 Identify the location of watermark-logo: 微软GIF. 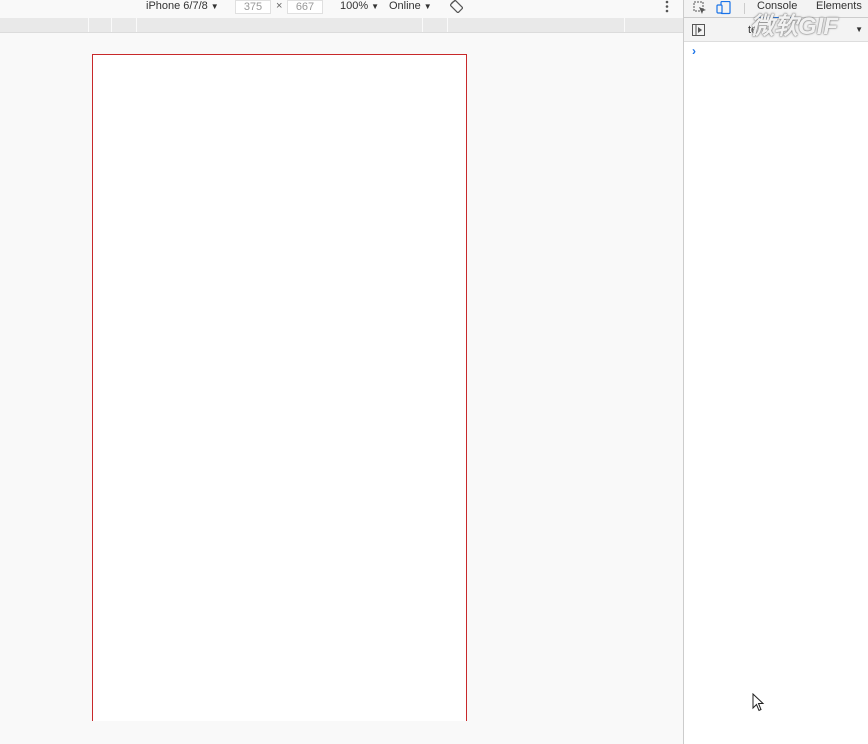
(794, 26).